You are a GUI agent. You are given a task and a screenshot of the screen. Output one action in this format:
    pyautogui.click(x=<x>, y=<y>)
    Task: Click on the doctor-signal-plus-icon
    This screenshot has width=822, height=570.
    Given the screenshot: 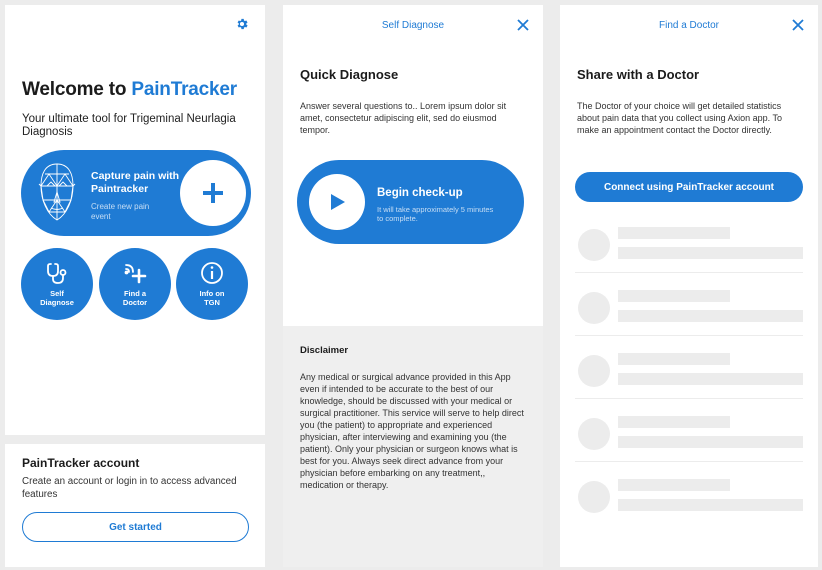 What is the action you would take?
    pyautogui.click(x=135, y=274)
    